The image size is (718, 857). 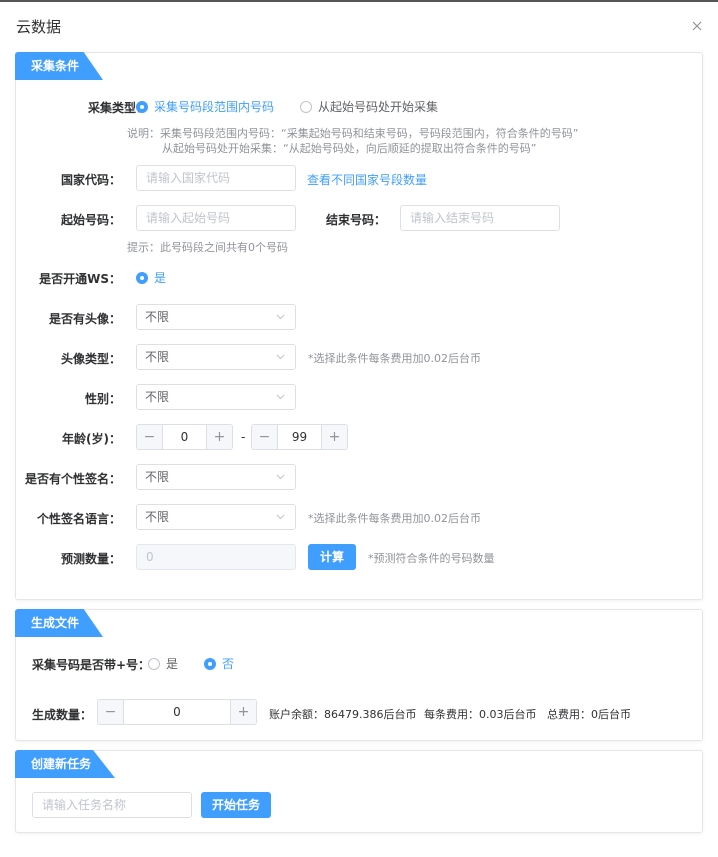 What do you see at coordinates (151, 277) in the screenshot?
I see `radio-ws-yes: 是` at bounding box center [151, 277].